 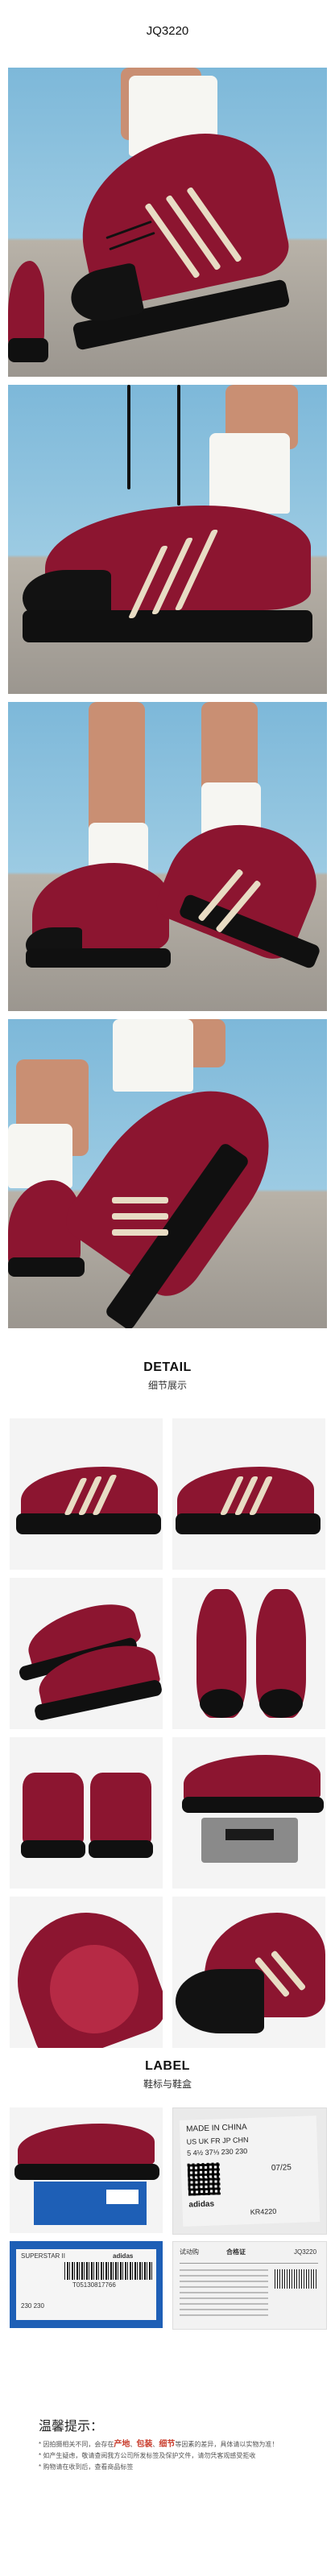 What do you see at coordinates (167, 2084) in the screenshot?
I see `label-title-cn: 鞋标与鞋盒` at bounding box center [167, 2084].